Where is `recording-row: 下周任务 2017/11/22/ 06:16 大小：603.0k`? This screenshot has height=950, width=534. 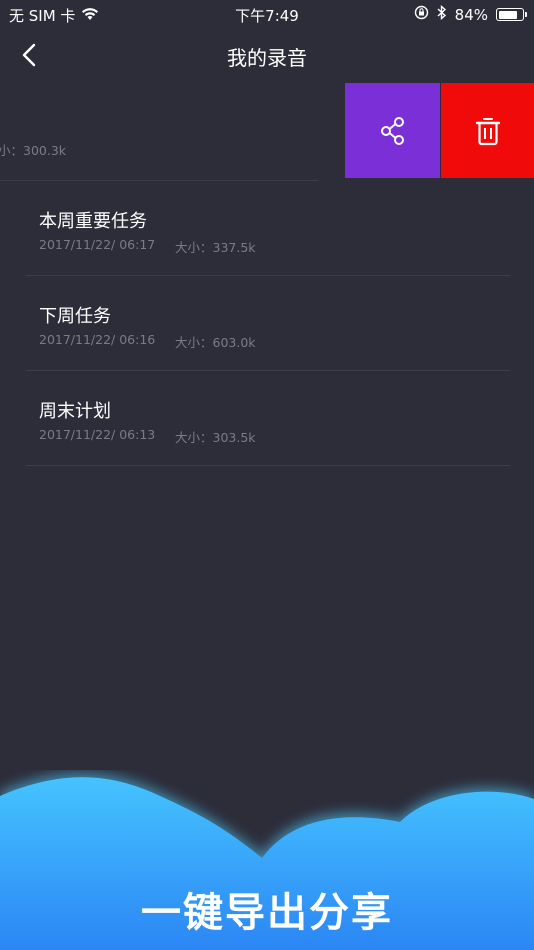 recording-row: 下周任务 2017/11/22/ 06:16 大小：603.0k is located at coordinates (267, 323).